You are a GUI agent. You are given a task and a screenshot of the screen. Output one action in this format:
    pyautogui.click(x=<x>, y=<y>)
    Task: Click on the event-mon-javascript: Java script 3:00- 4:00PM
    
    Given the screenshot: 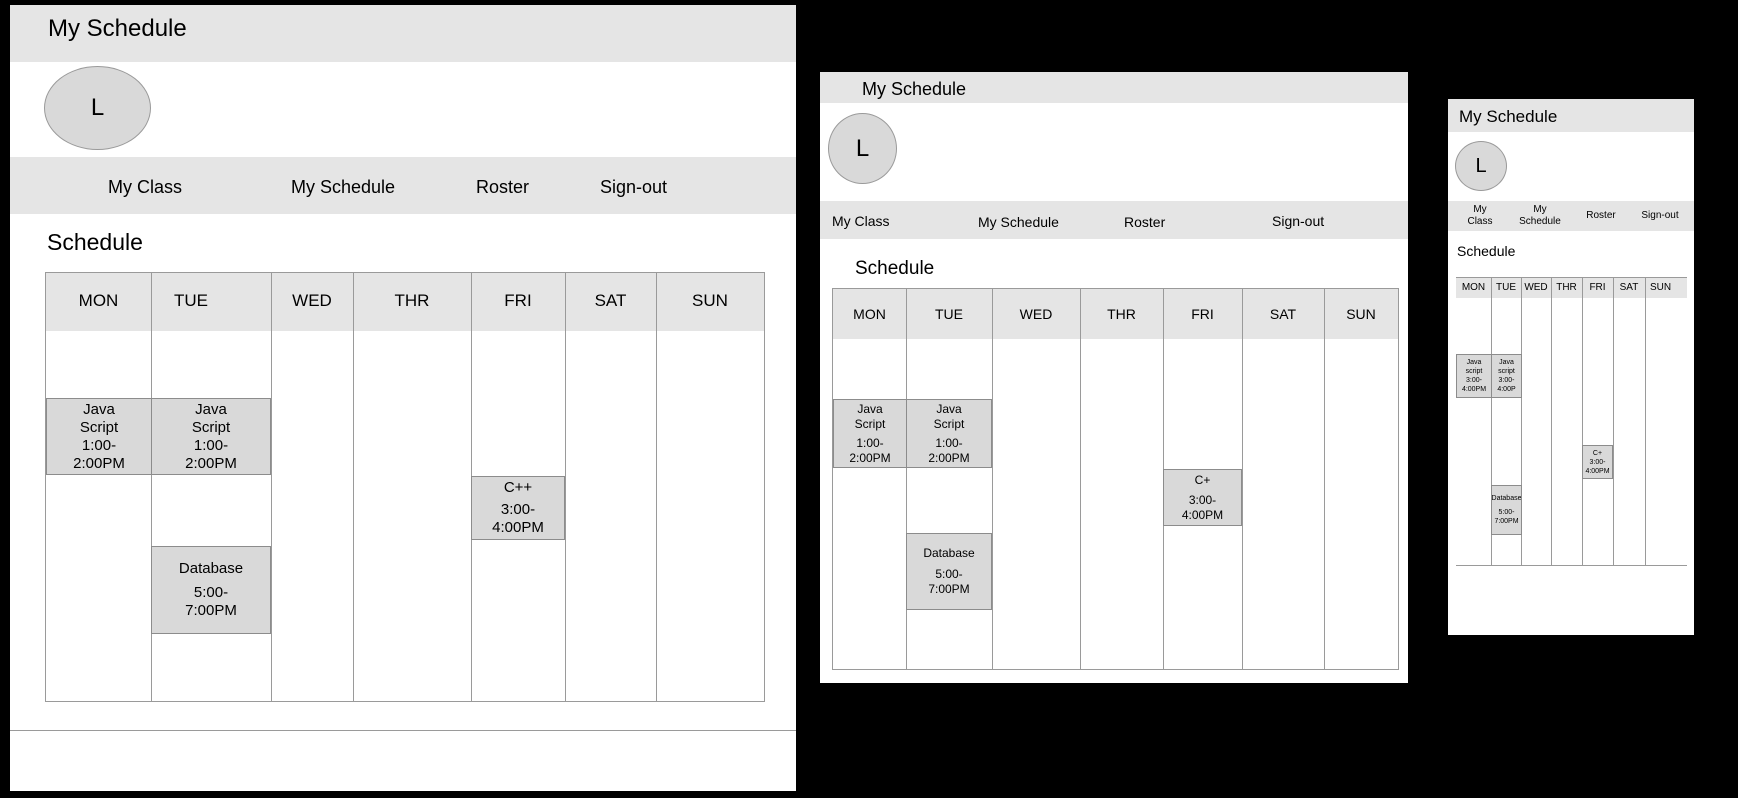 What is the action you would take?
    pyautogui.click(x=1474, y=376)
    